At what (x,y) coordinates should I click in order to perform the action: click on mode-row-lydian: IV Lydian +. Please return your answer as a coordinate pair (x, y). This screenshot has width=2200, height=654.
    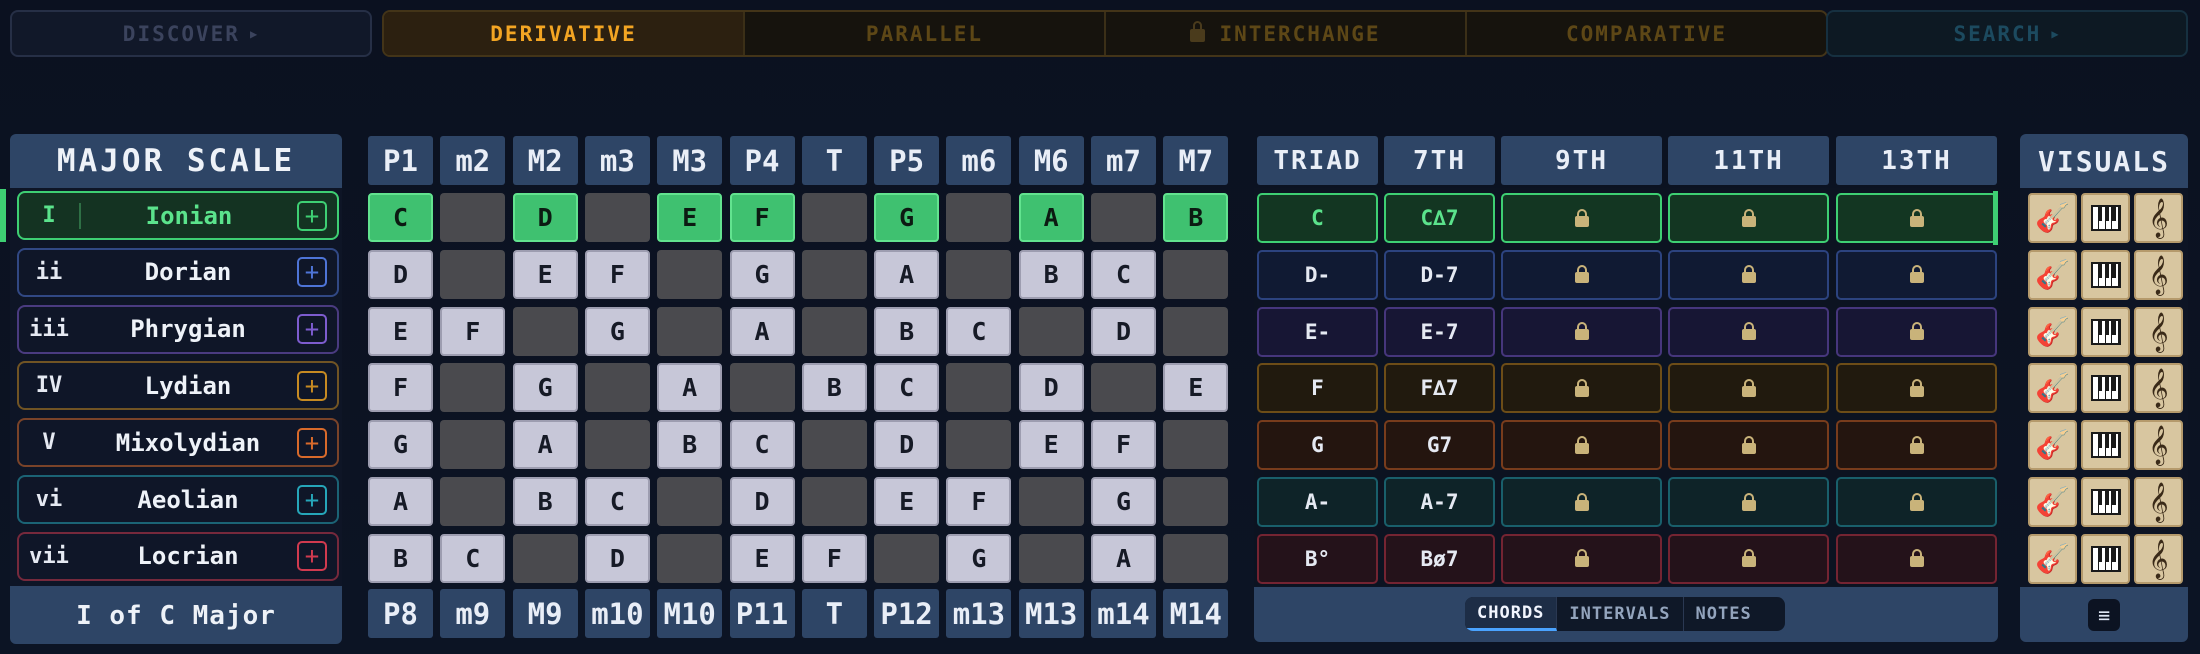
    Looking at the image, I should click on (178, 386).